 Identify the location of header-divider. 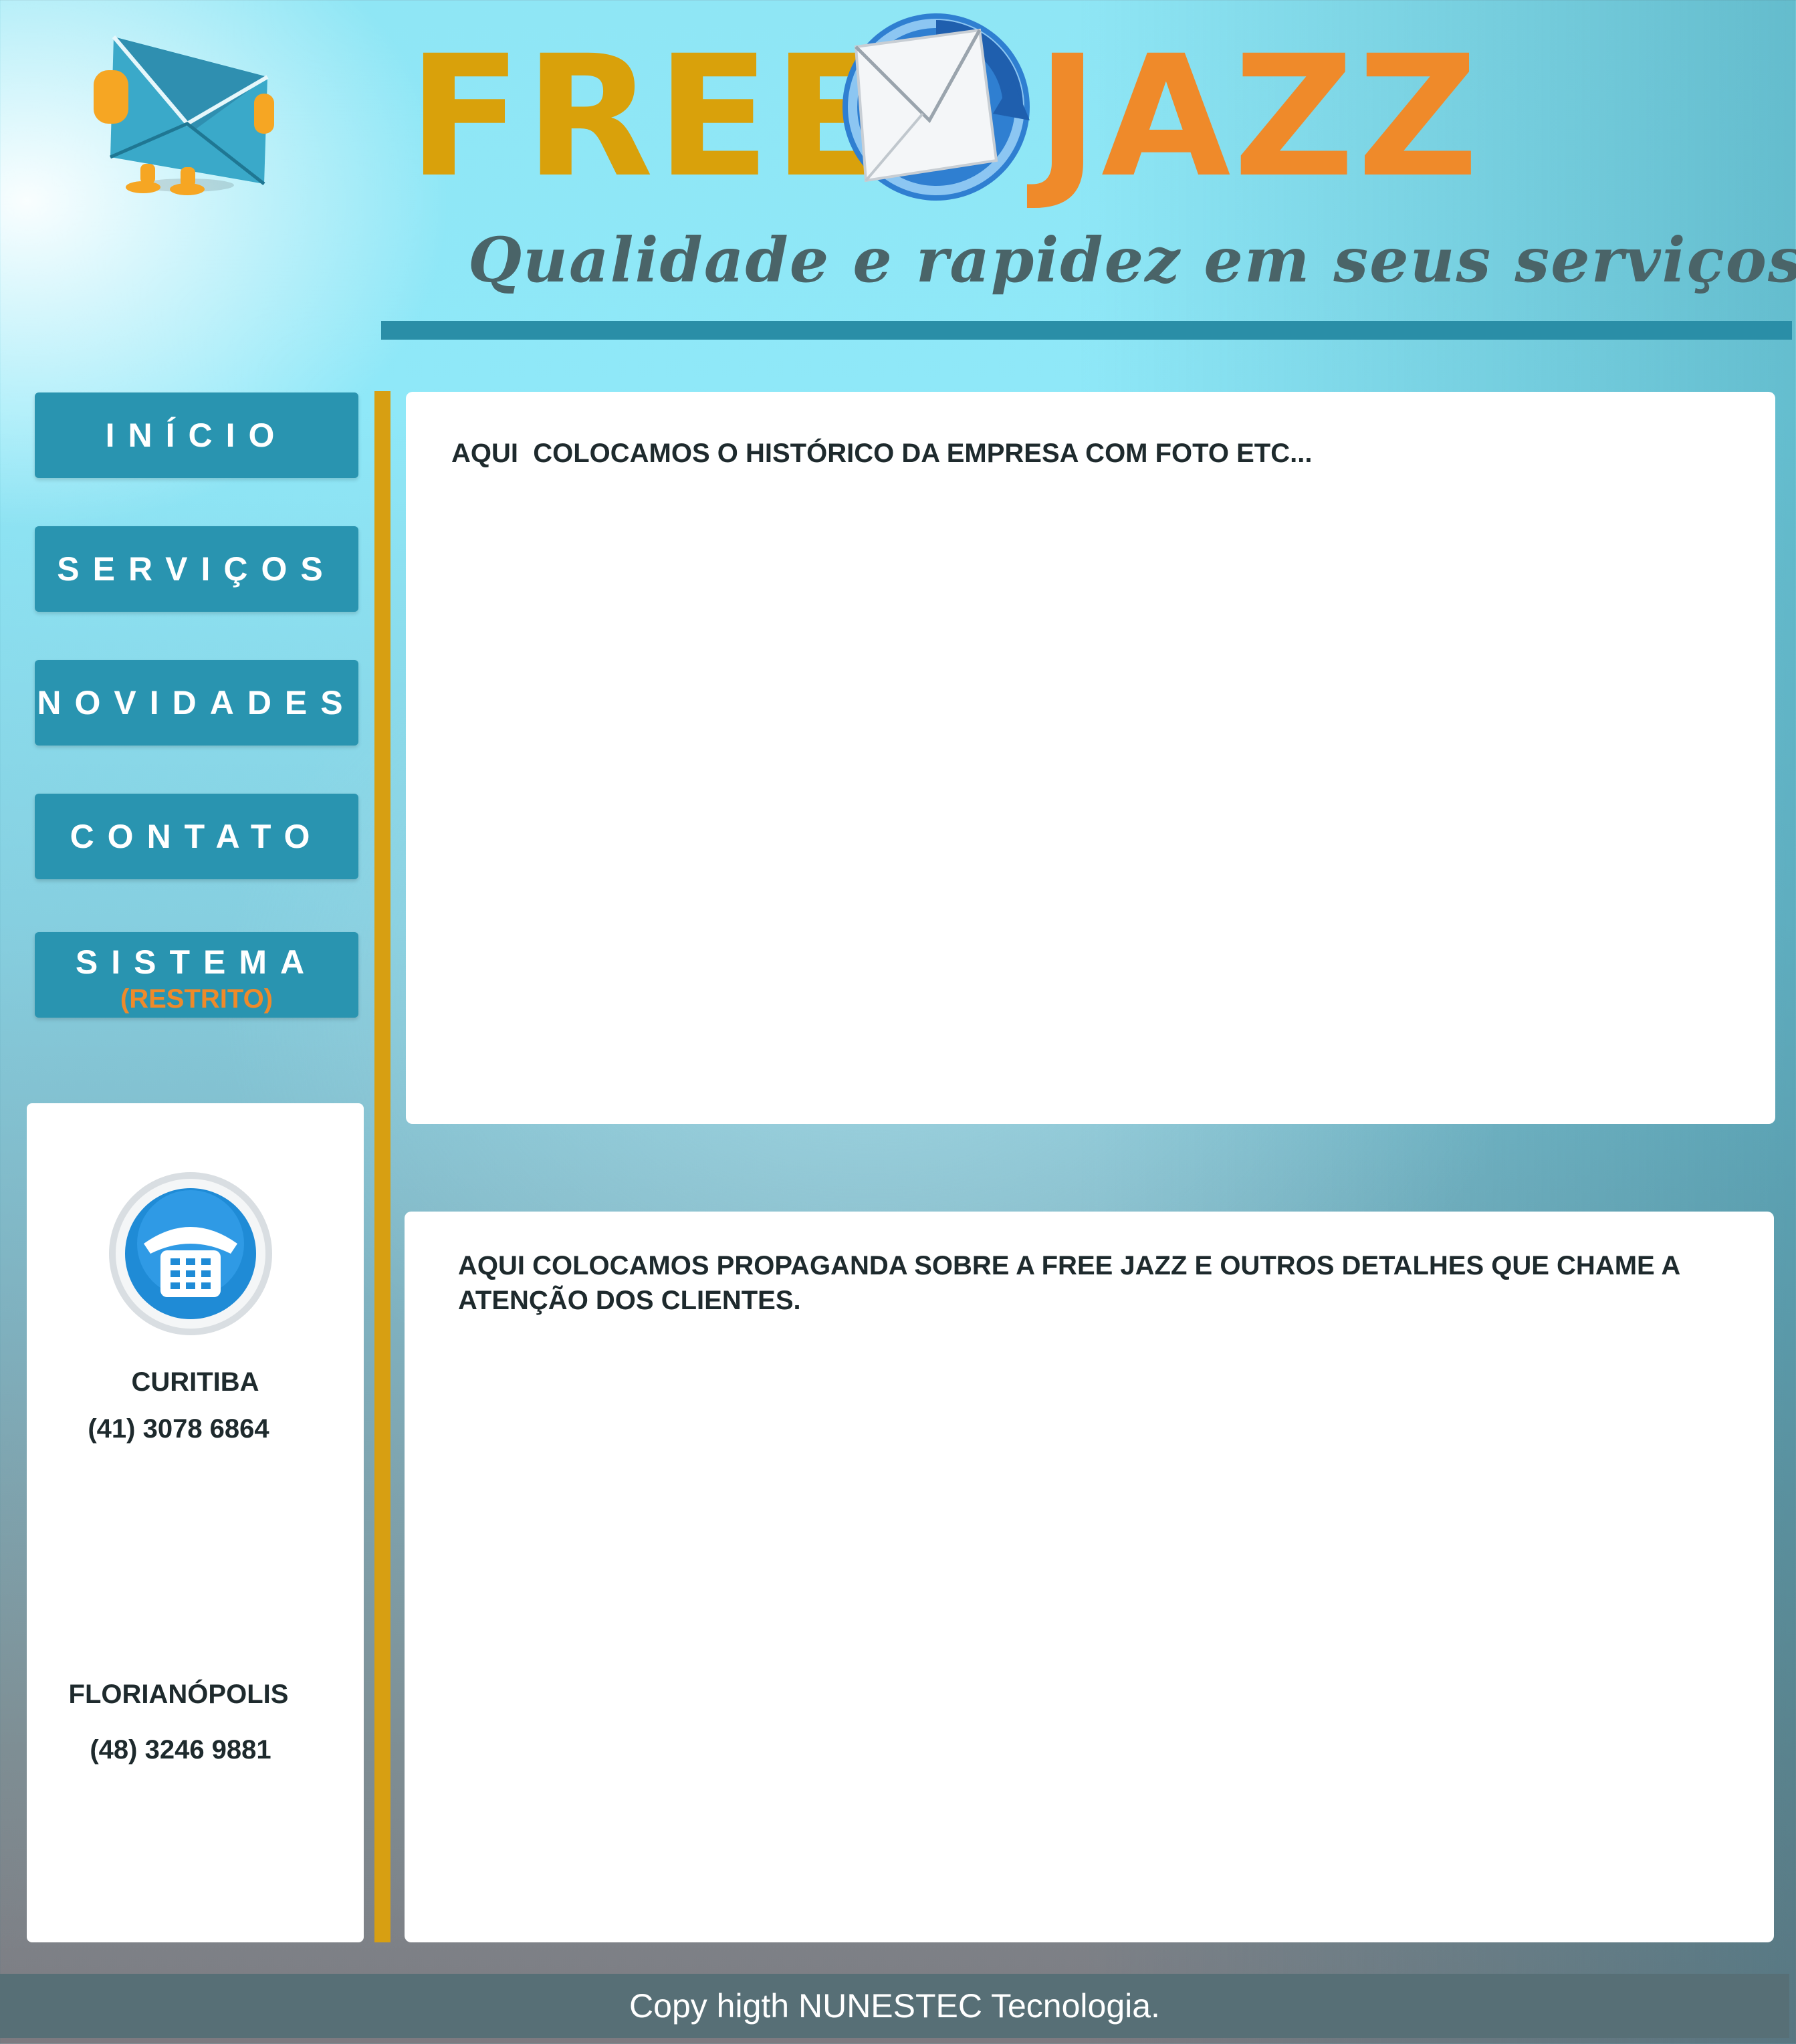
(1086, 330).